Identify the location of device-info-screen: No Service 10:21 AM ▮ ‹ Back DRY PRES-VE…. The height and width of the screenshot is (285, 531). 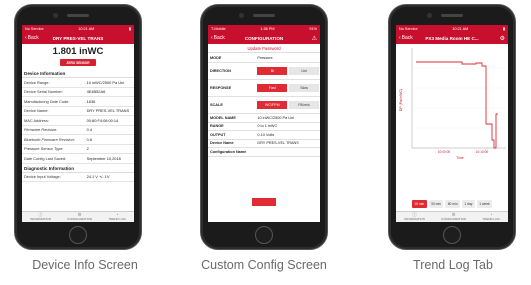
(78, 123).